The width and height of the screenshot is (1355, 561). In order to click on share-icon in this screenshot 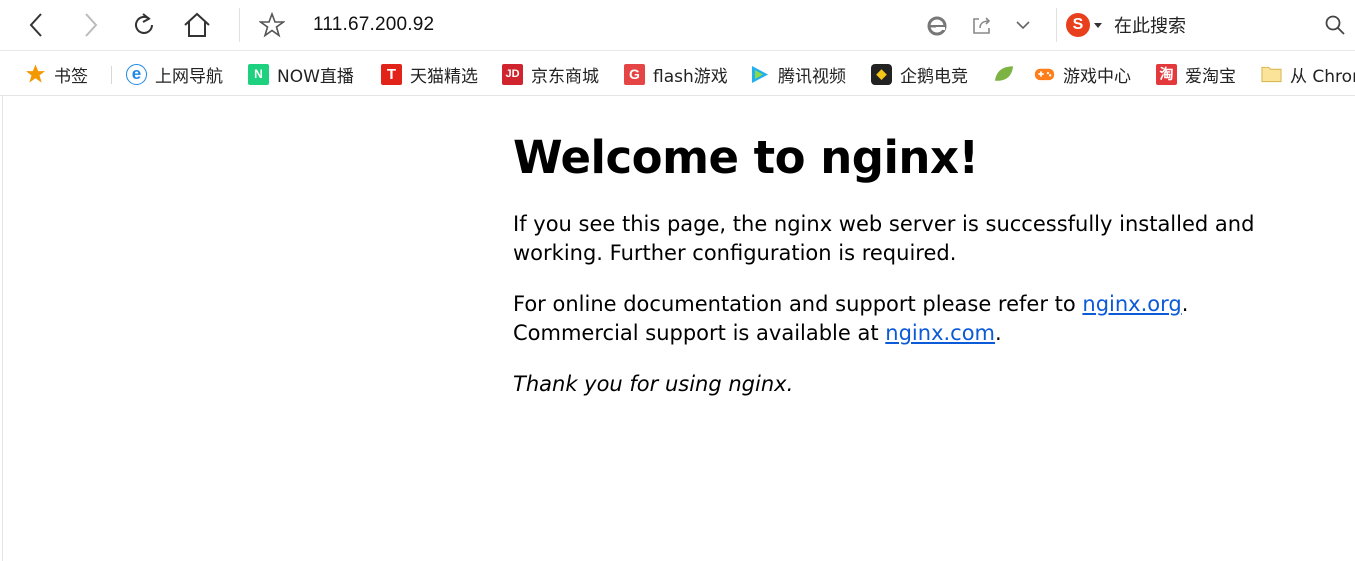, I will do `click(982, 25)`.